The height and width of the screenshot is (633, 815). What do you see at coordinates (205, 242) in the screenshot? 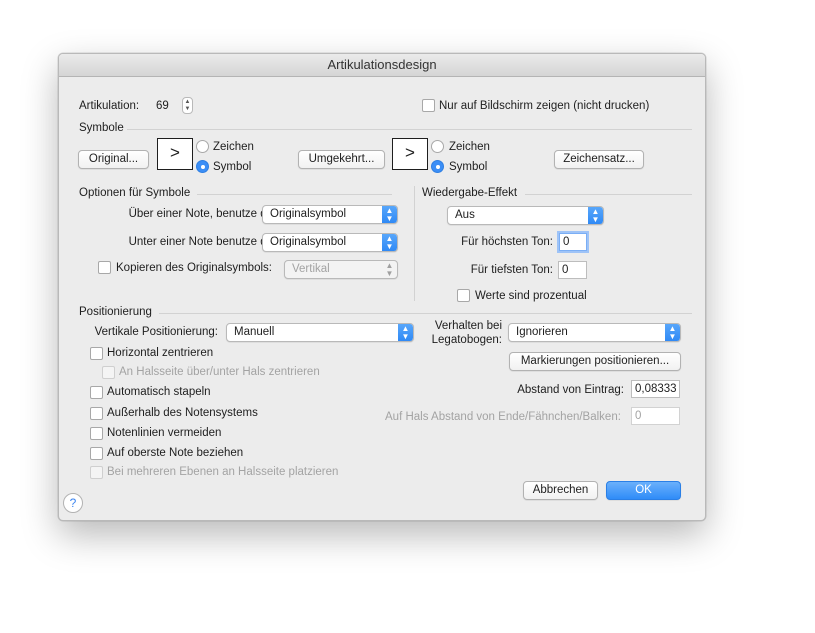
I see `below-note-label: Unter einer Note benutze das:` at bounding box center [205, 242].